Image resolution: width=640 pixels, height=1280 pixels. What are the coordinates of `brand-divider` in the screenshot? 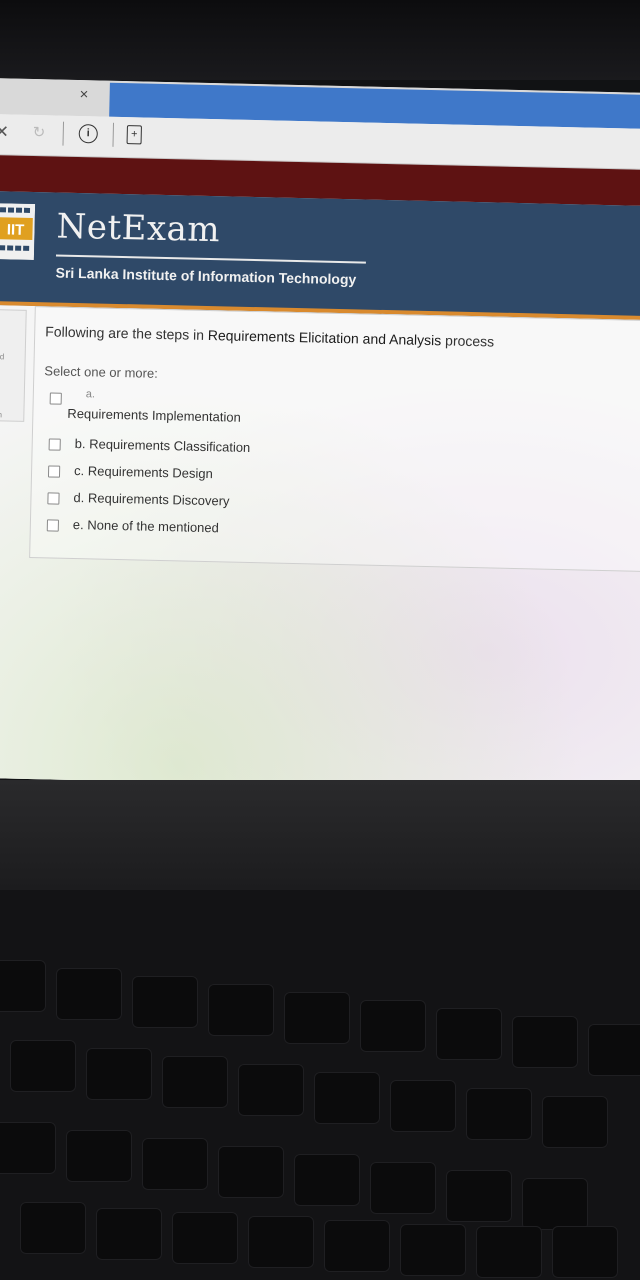 It's located at (210, 259).